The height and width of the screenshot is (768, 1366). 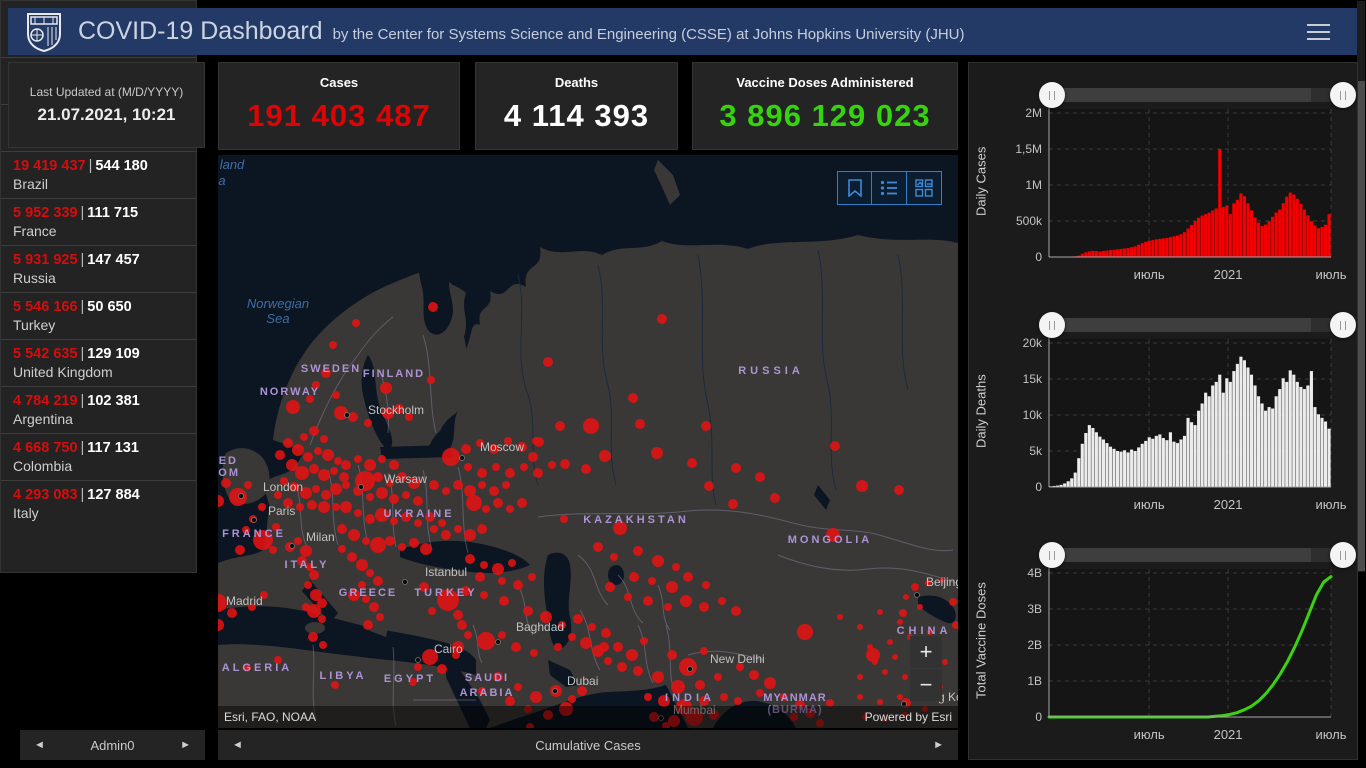 I want to click on water-label: Sea, so click(x=277, y=318).